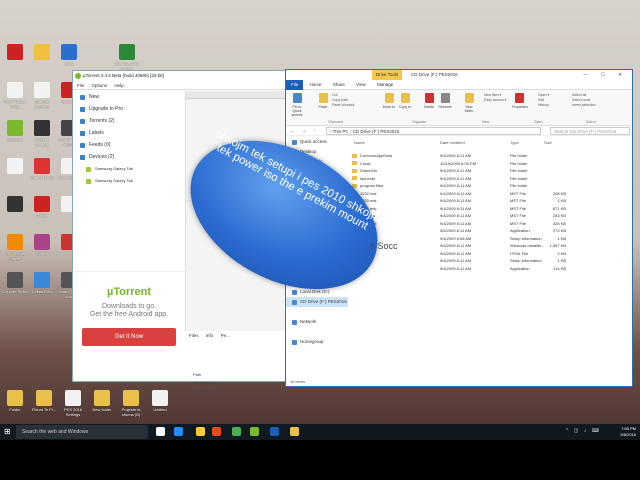  What do you see at coordinates (490, 164) in the screenshot?
I see `file-row: Crack 10/19/2009 6:00 PM File folder` at bounding box center [490, 164].